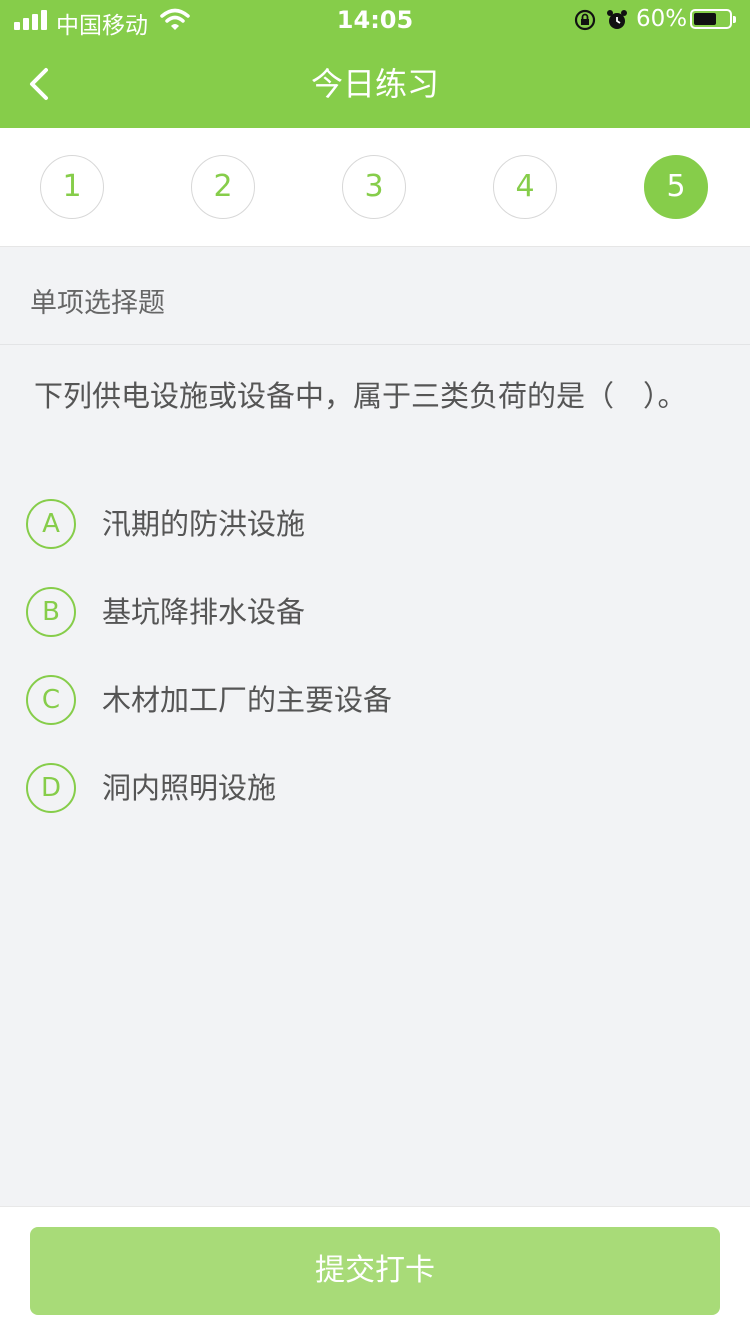  Describe the element at coordinates (375, 296) in the screenshot. I see `question-type-bar: 单项选择题` at that location.